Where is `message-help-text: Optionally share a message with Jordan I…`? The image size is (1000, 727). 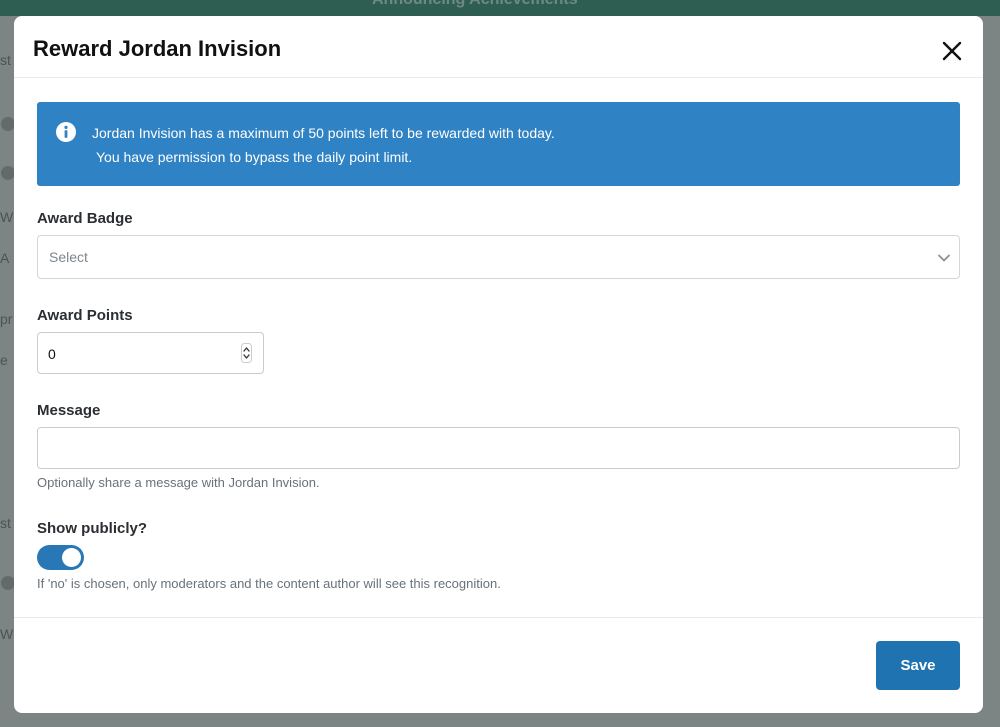
message-help-text: Optionally share a message with Jordan I… is located at coordinates (178, 482).